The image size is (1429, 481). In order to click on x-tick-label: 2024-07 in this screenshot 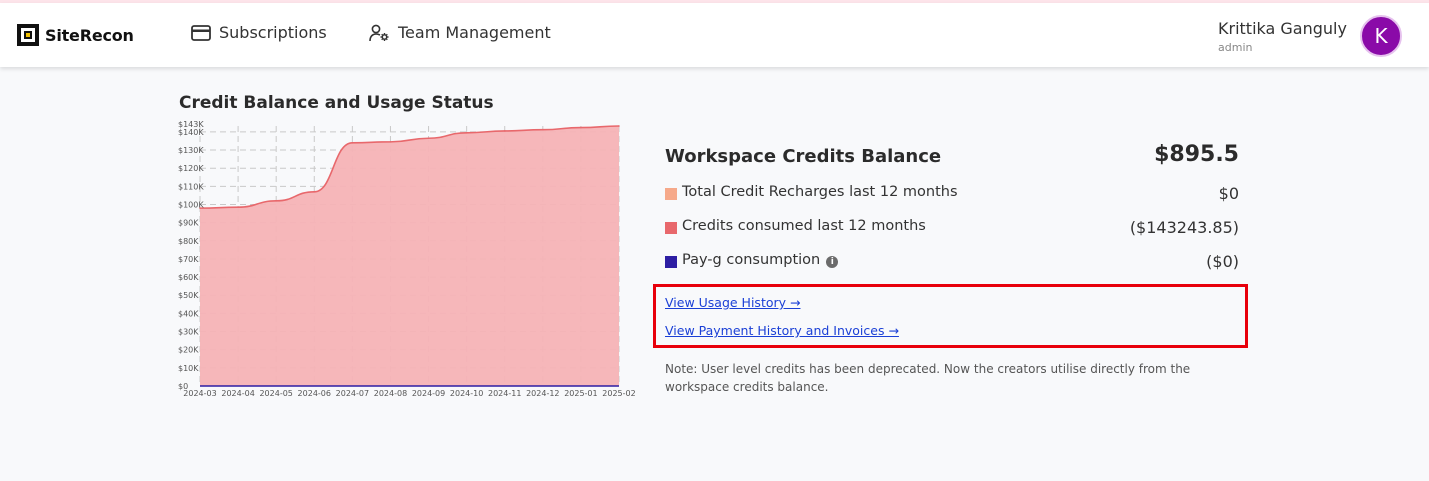, I will do `click(352, 393)`.